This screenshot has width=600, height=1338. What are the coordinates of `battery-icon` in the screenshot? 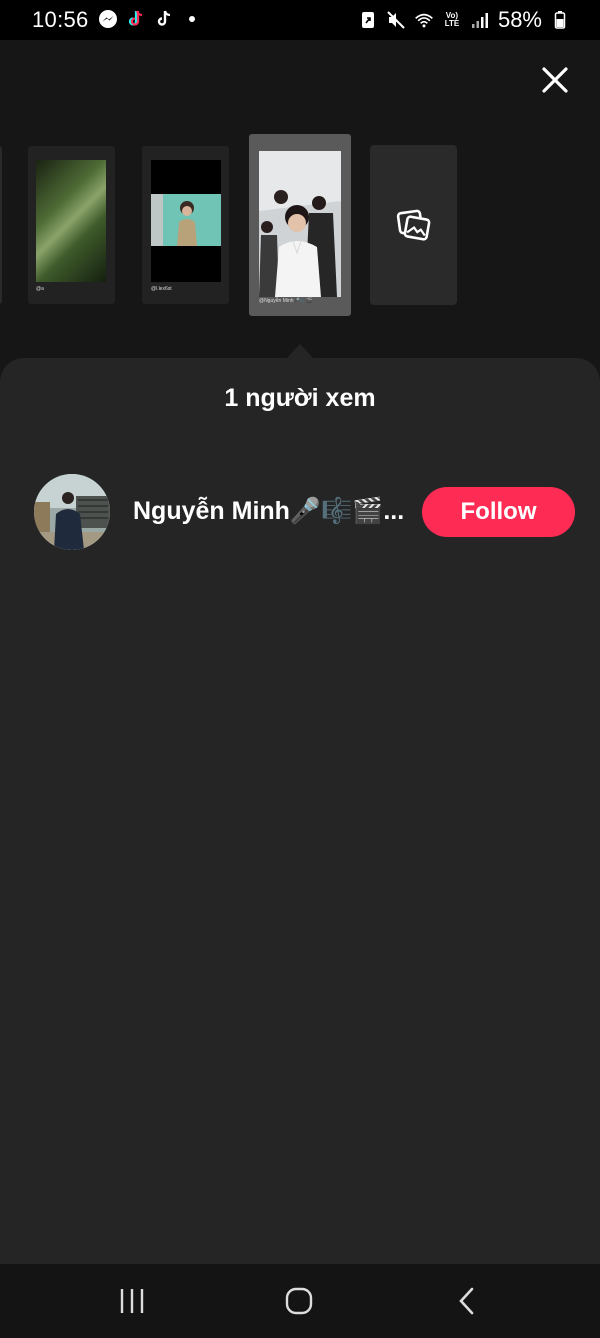 It's located at (560, 20).